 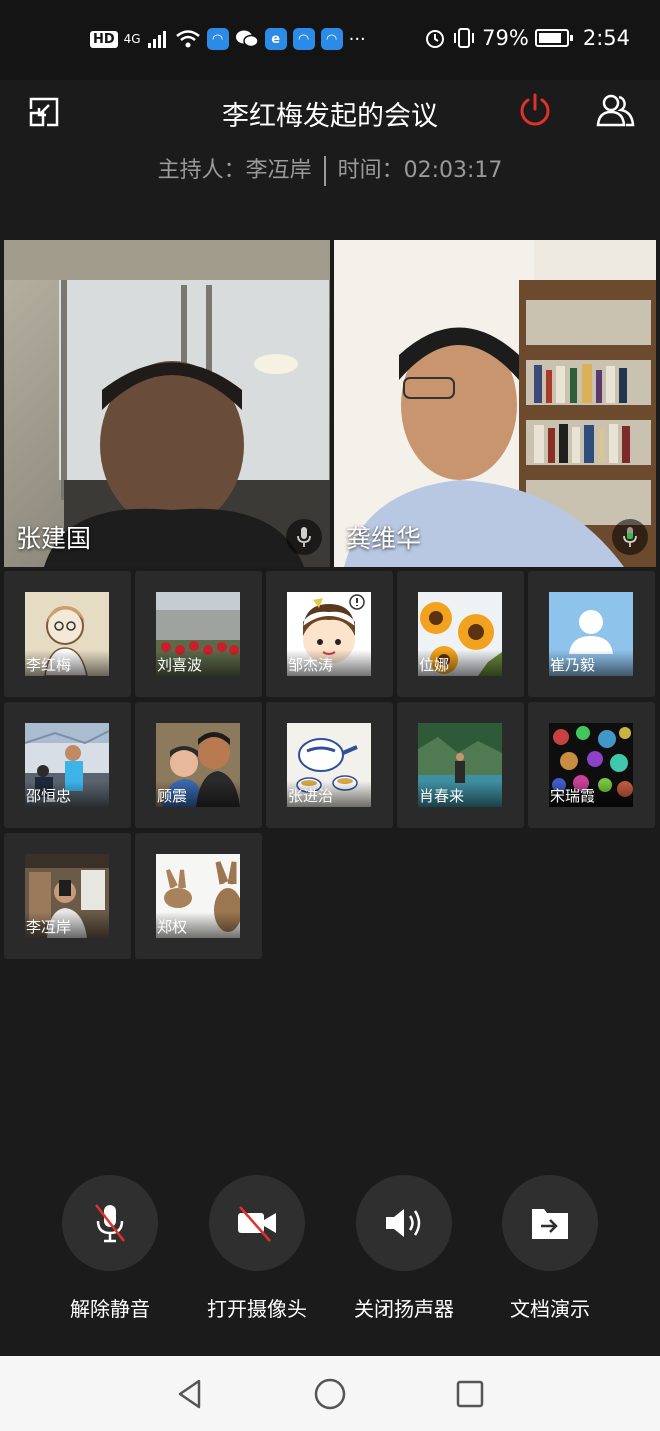 I want to click on camera-off-icon, so click(x=257, y=1224).